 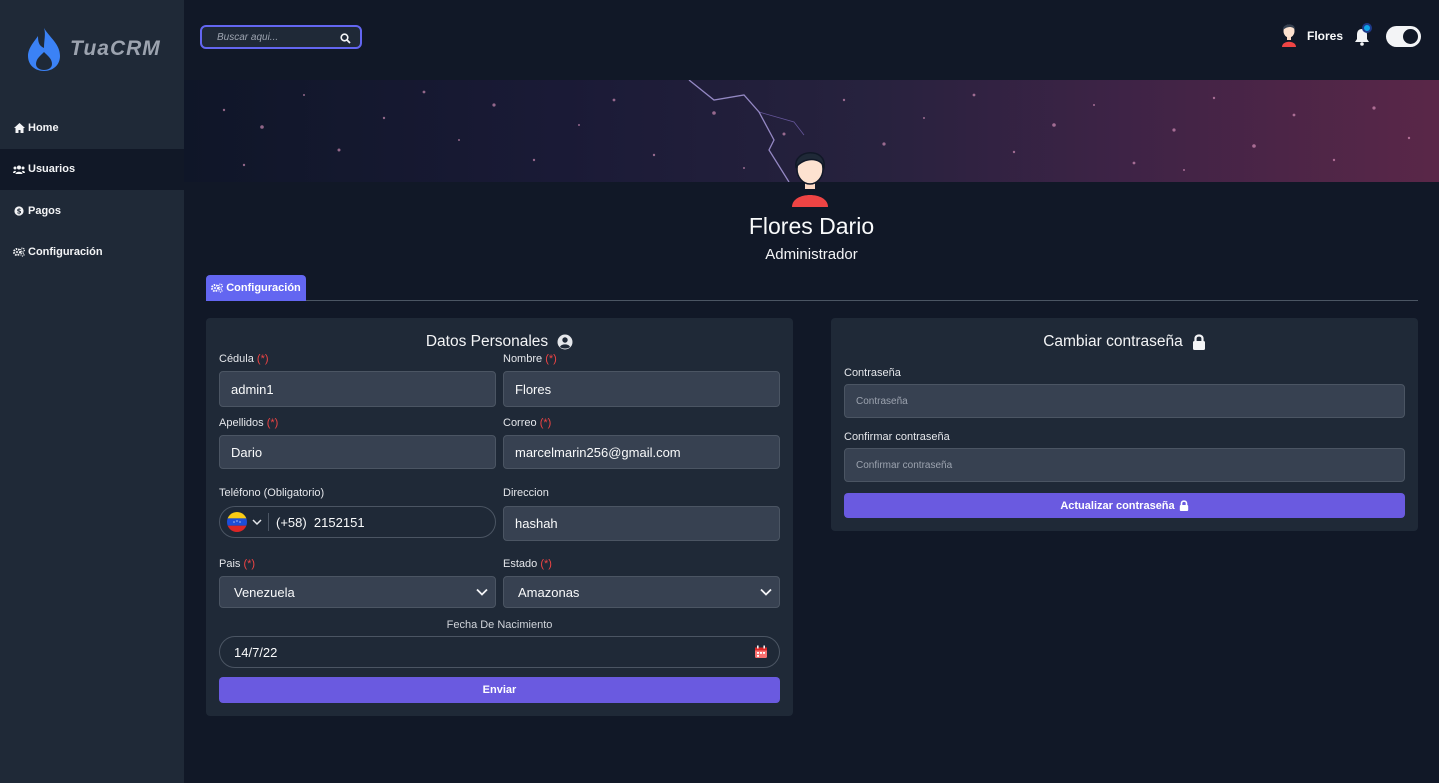 What do you see at coordinates (1325, 36) in the screenshot?
I see `header-user-name: Flores` at bounding box center [1325, 36].